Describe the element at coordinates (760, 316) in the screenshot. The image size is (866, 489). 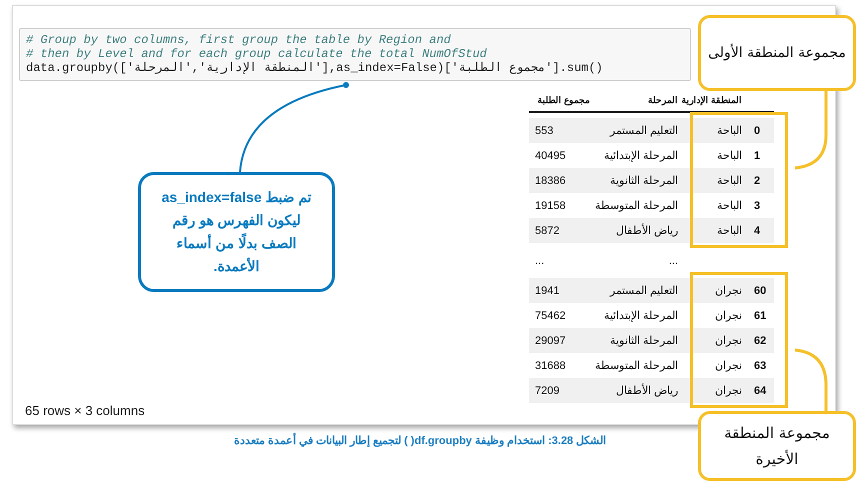
I see `row-index: 61` at that location.